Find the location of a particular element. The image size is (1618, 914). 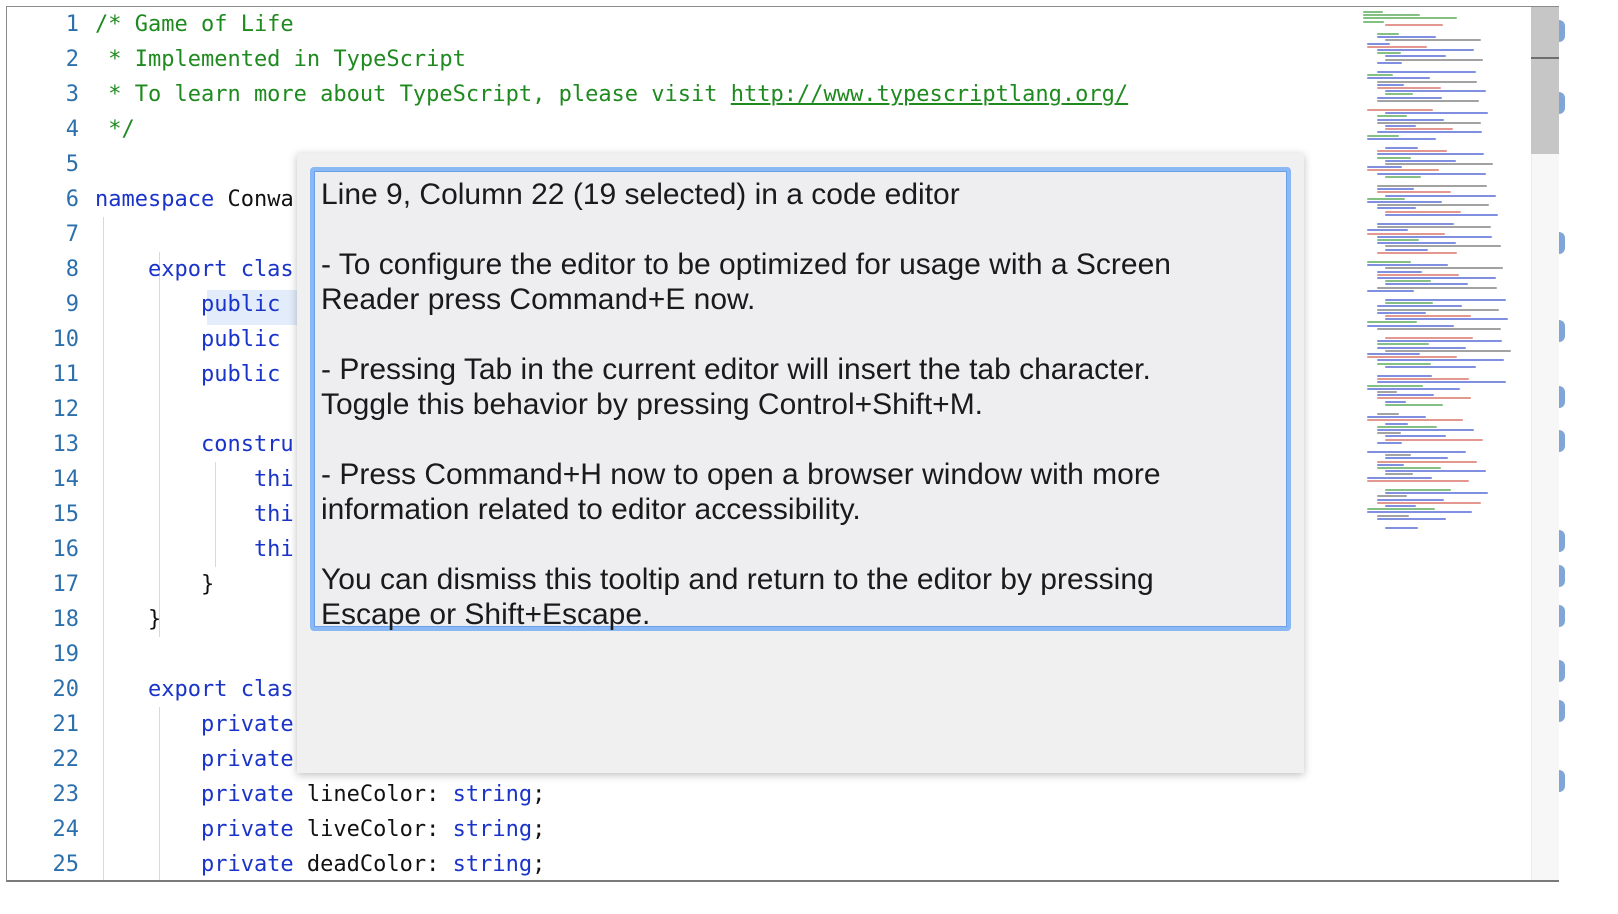

code-line: private liveColor: string; is located at coordinates (320, 829).